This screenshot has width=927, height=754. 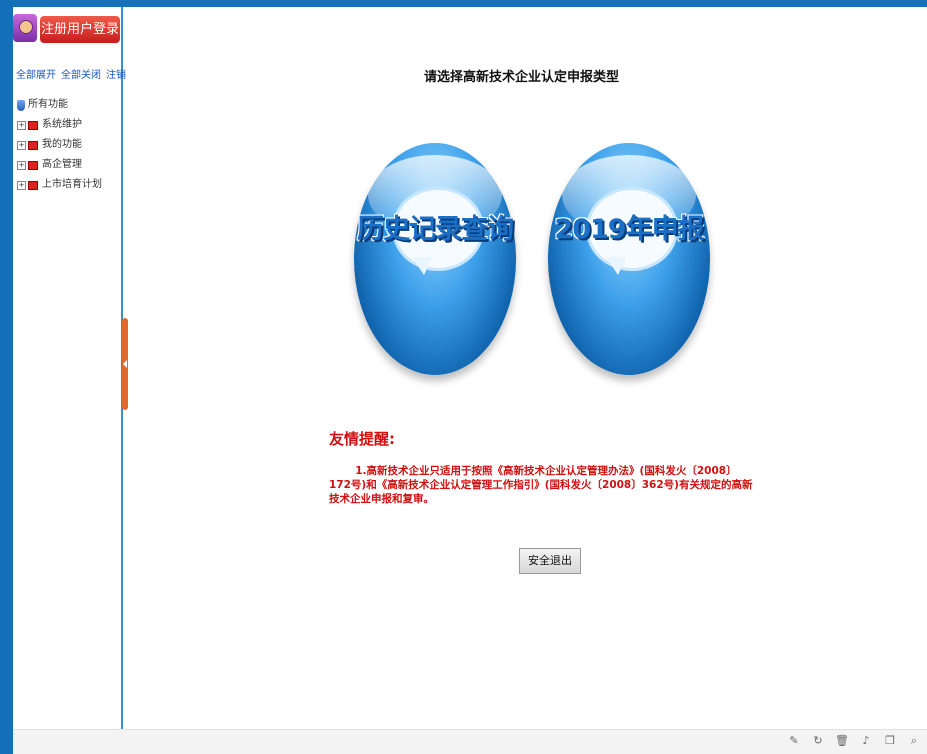 I want to click on tree-item-system: + 系统维护, so click(x=59, y=125).